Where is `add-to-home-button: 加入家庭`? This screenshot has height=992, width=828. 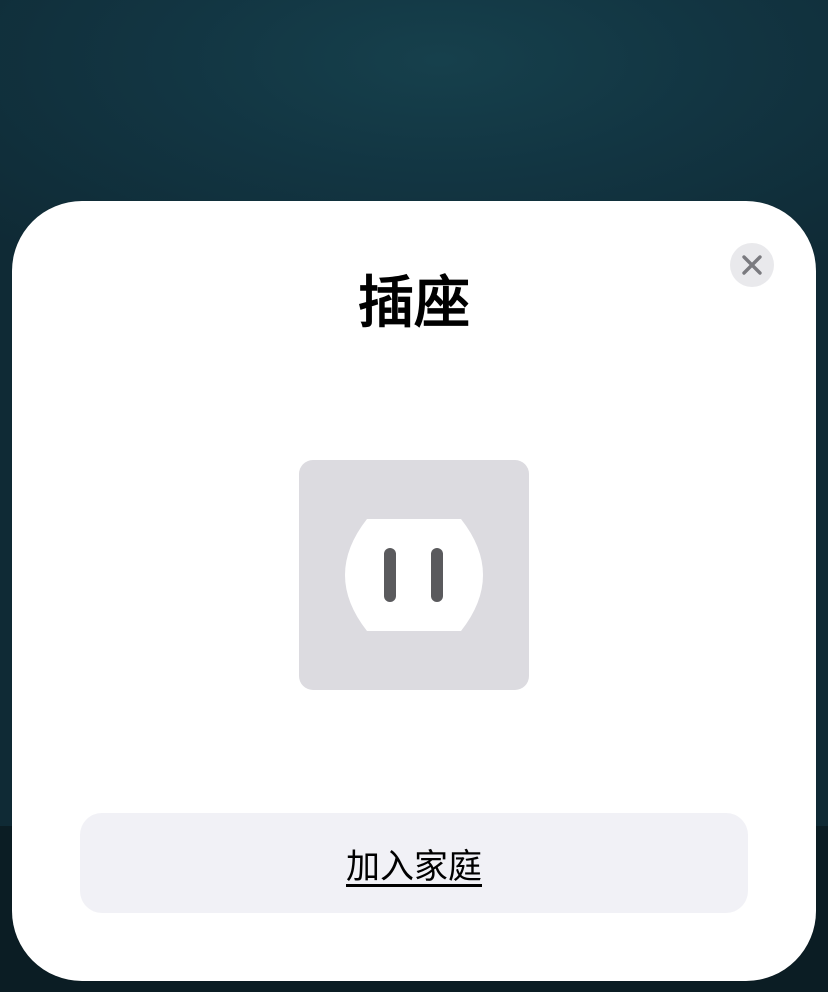 add-to-home-button: 加入家庭 is located at coordinates (414, 863).